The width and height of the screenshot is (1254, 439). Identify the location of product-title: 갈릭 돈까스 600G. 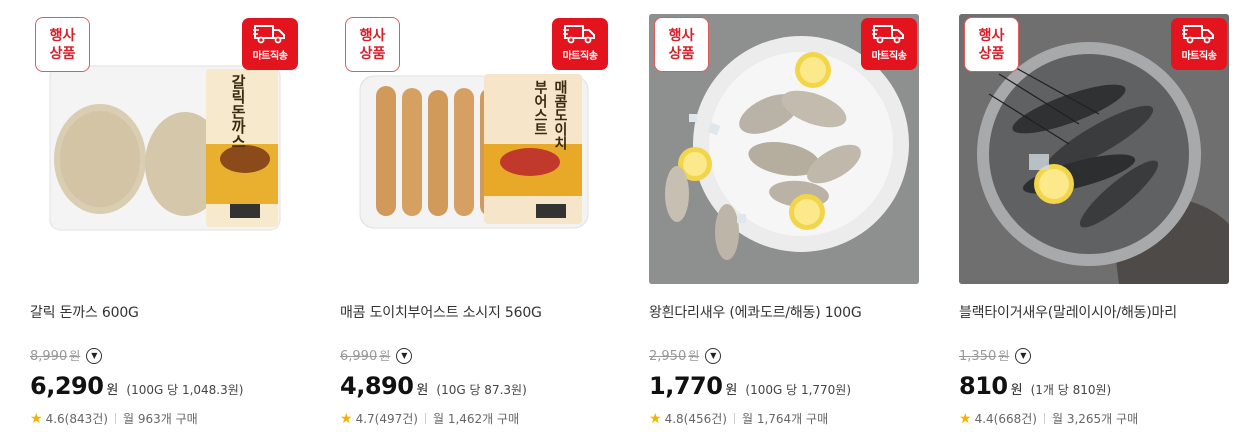
(84, 312).